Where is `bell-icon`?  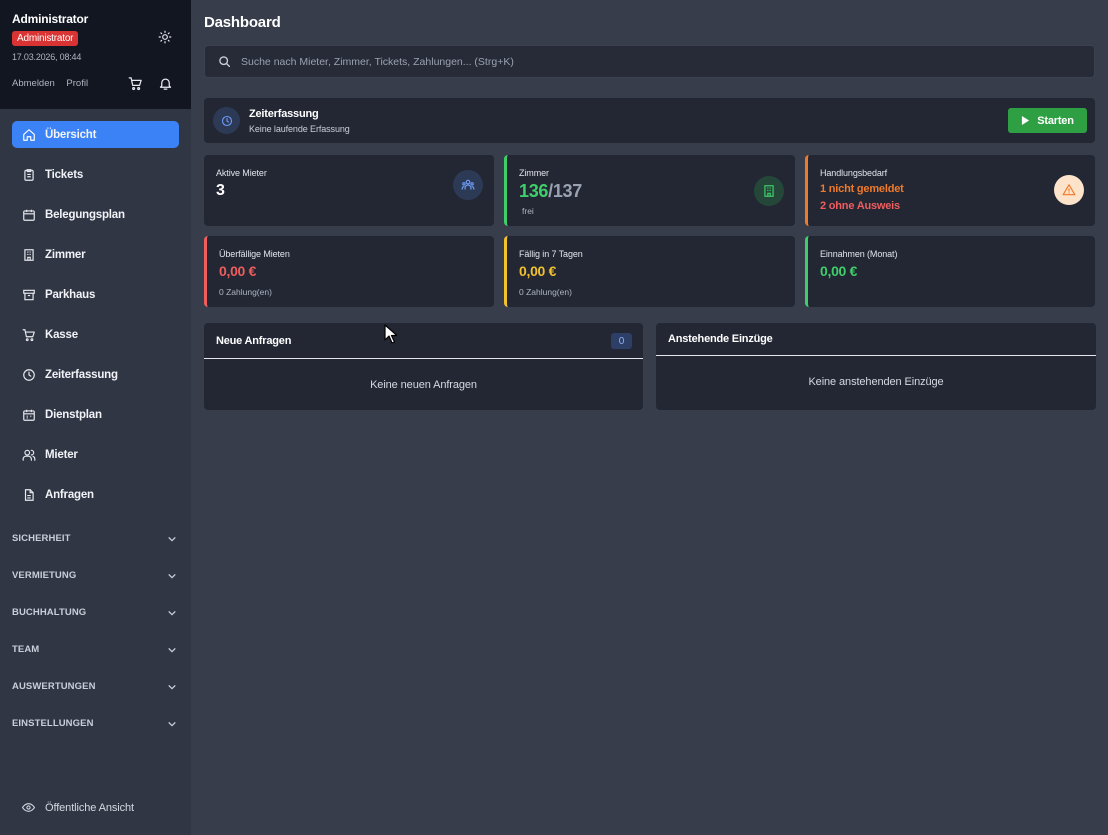 bell-icon is located at coordinates (165, 83).